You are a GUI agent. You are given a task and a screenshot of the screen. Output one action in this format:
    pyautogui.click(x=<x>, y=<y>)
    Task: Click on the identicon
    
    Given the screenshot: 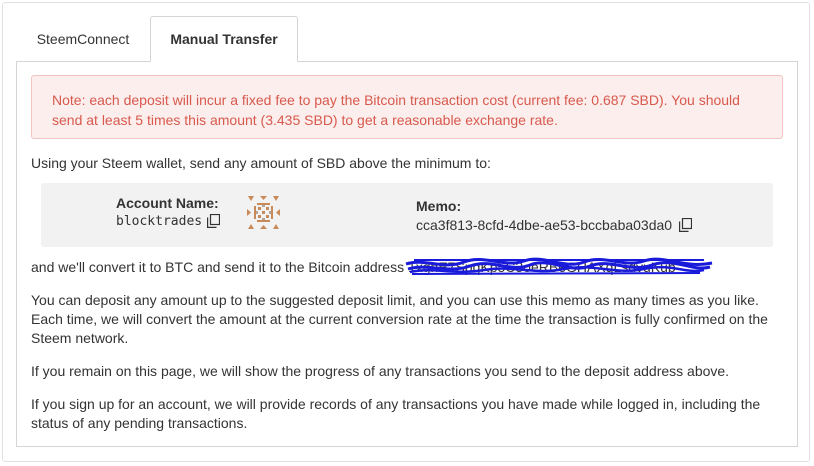 What is the action you would take?
    pyautogui.click(x=263, y=212)
    